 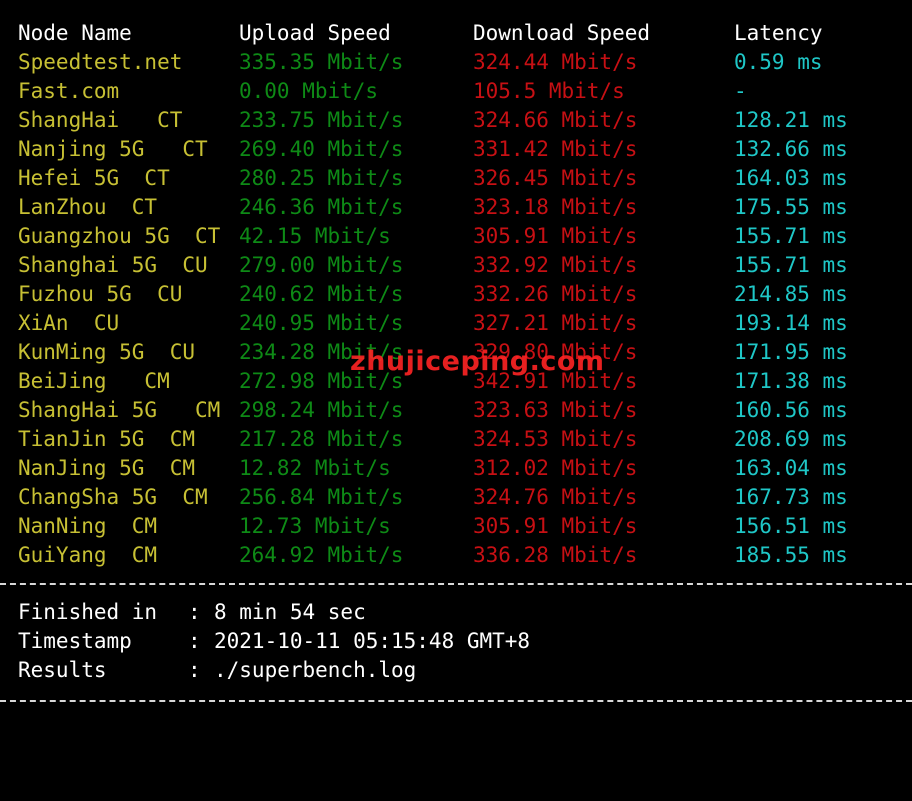 I want to click on timestamp-label: Timestamp, so click(x=75, y=641).